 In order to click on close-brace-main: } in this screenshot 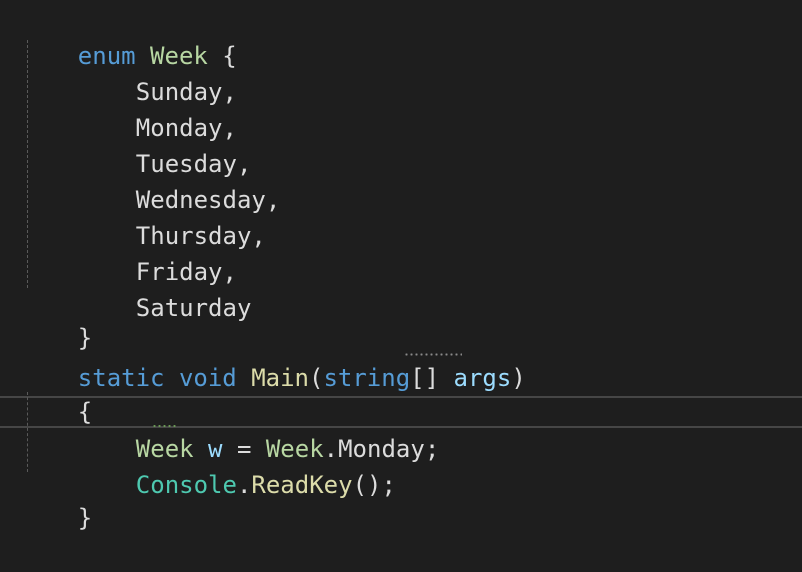, I will do `click(85, 518)`.